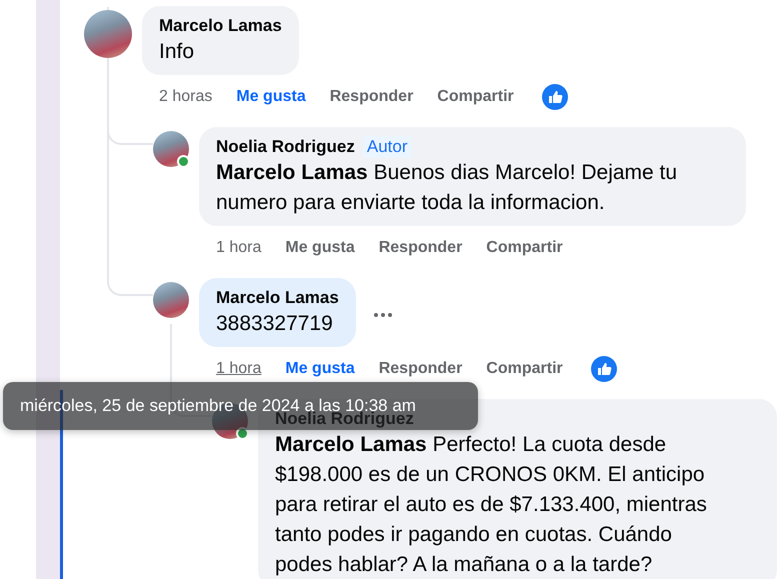 This screenshot has width=779, height=579. Describe the element at coordinates (177, 52) in the screenshot. I see `comment-text: Info` at that location.